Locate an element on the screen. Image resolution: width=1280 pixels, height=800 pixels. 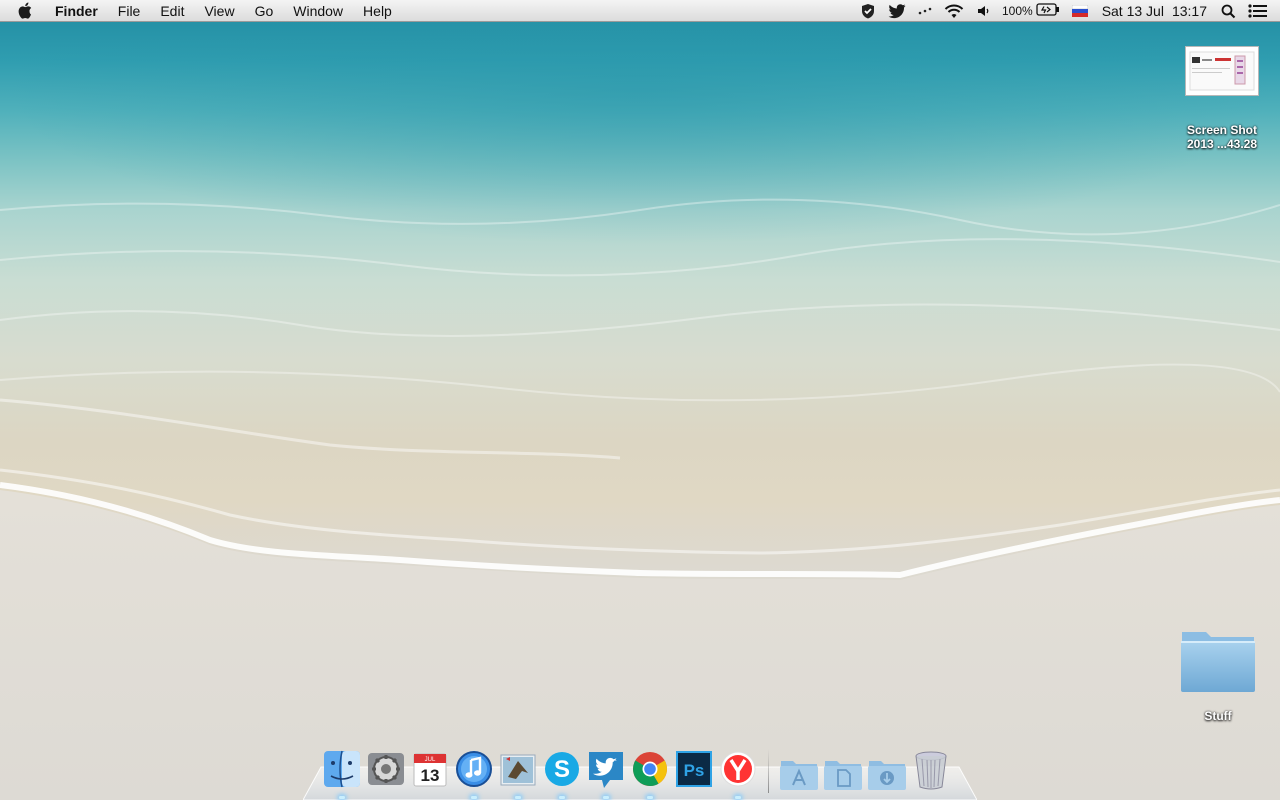
calendar-month: JUL is located at coordinates (430, 760).